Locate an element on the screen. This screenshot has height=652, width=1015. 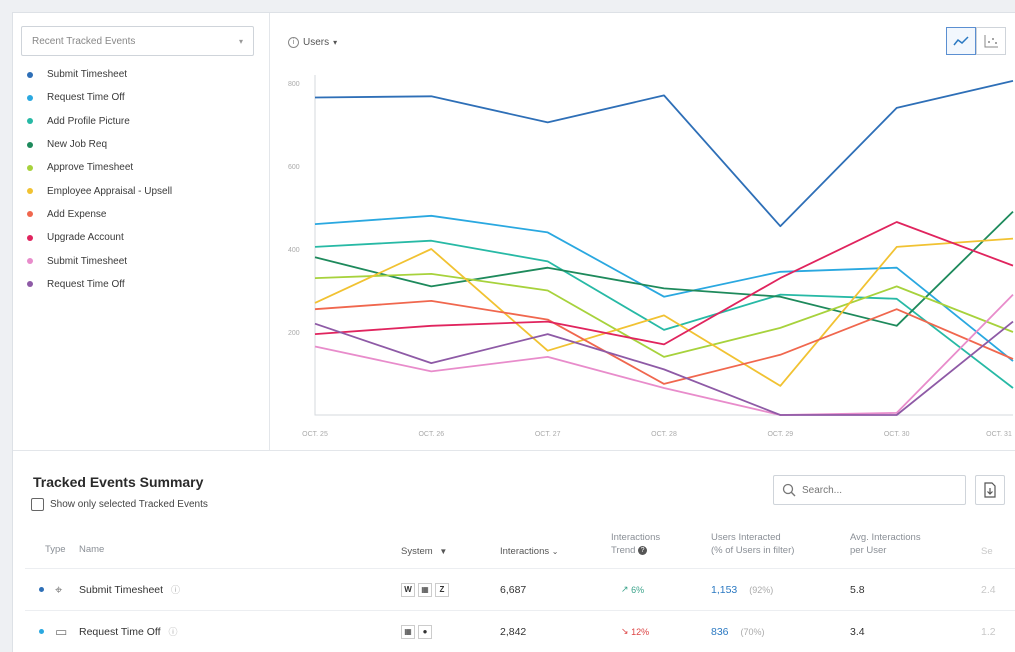
events-dropdown-label: Recent Tracked Events is located at coordinates (84, 41).